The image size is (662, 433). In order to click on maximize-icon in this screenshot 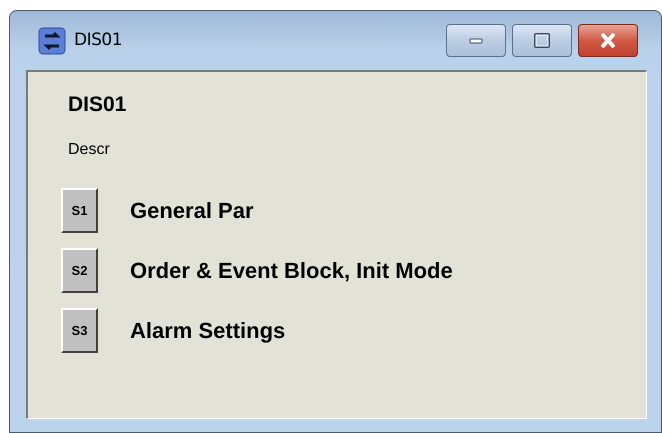, I will do `click(542, 40)`.